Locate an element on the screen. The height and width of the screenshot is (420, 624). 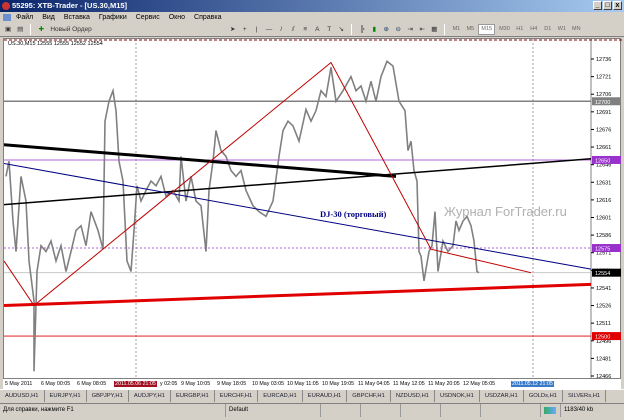
profiles-icon: ▤ is located at coordinates (20, 29).